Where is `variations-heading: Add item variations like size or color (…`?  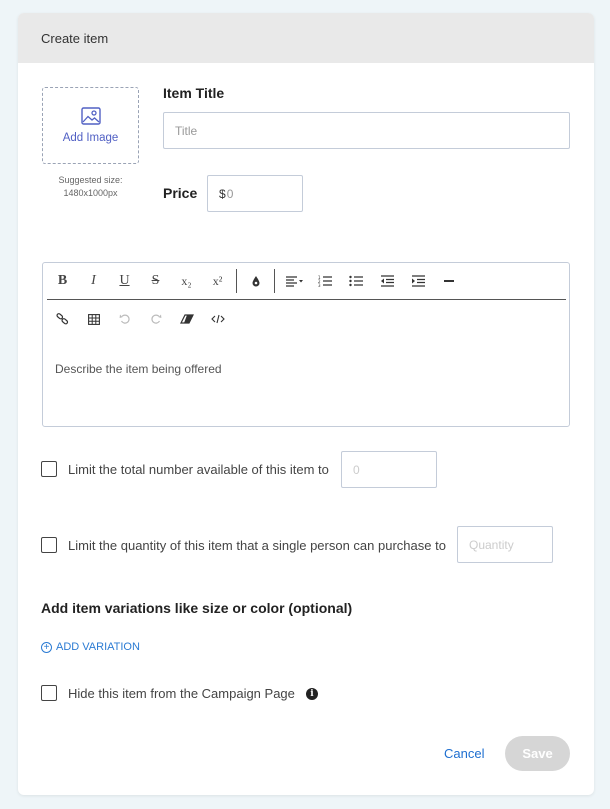
variations-heading: Add item variations like size or color (… is located at coordinates (197, 608).